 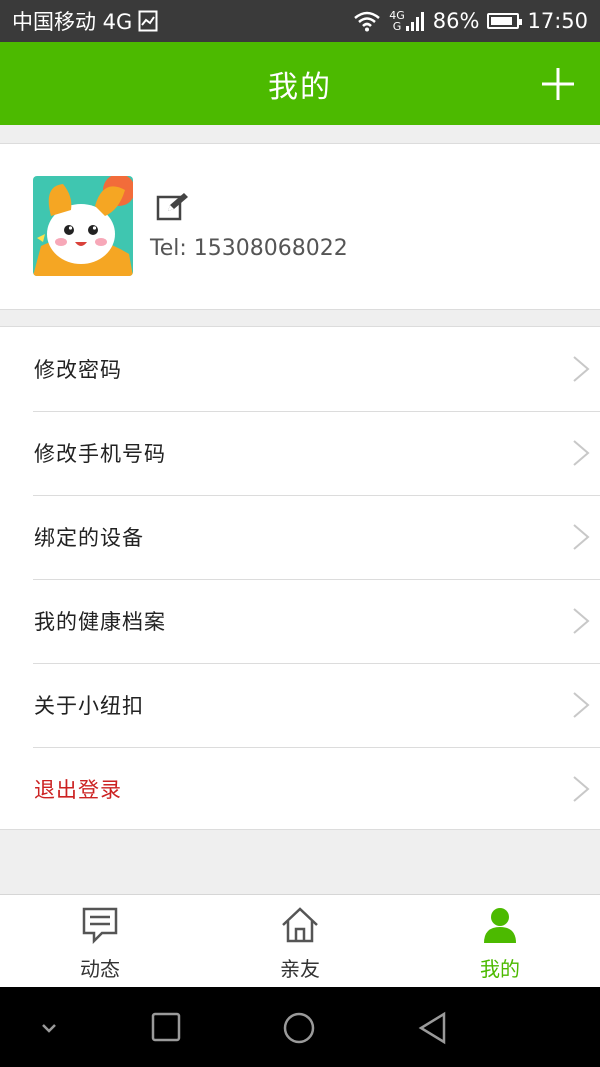 I want to click on title-bar: 我的, so click(x=300, y=83).